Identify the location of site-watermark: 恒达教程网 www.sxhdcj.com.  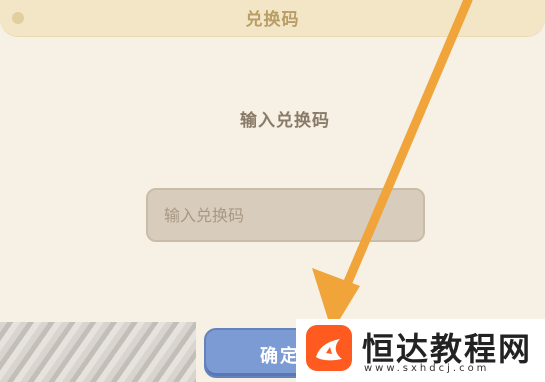
(420, 350).